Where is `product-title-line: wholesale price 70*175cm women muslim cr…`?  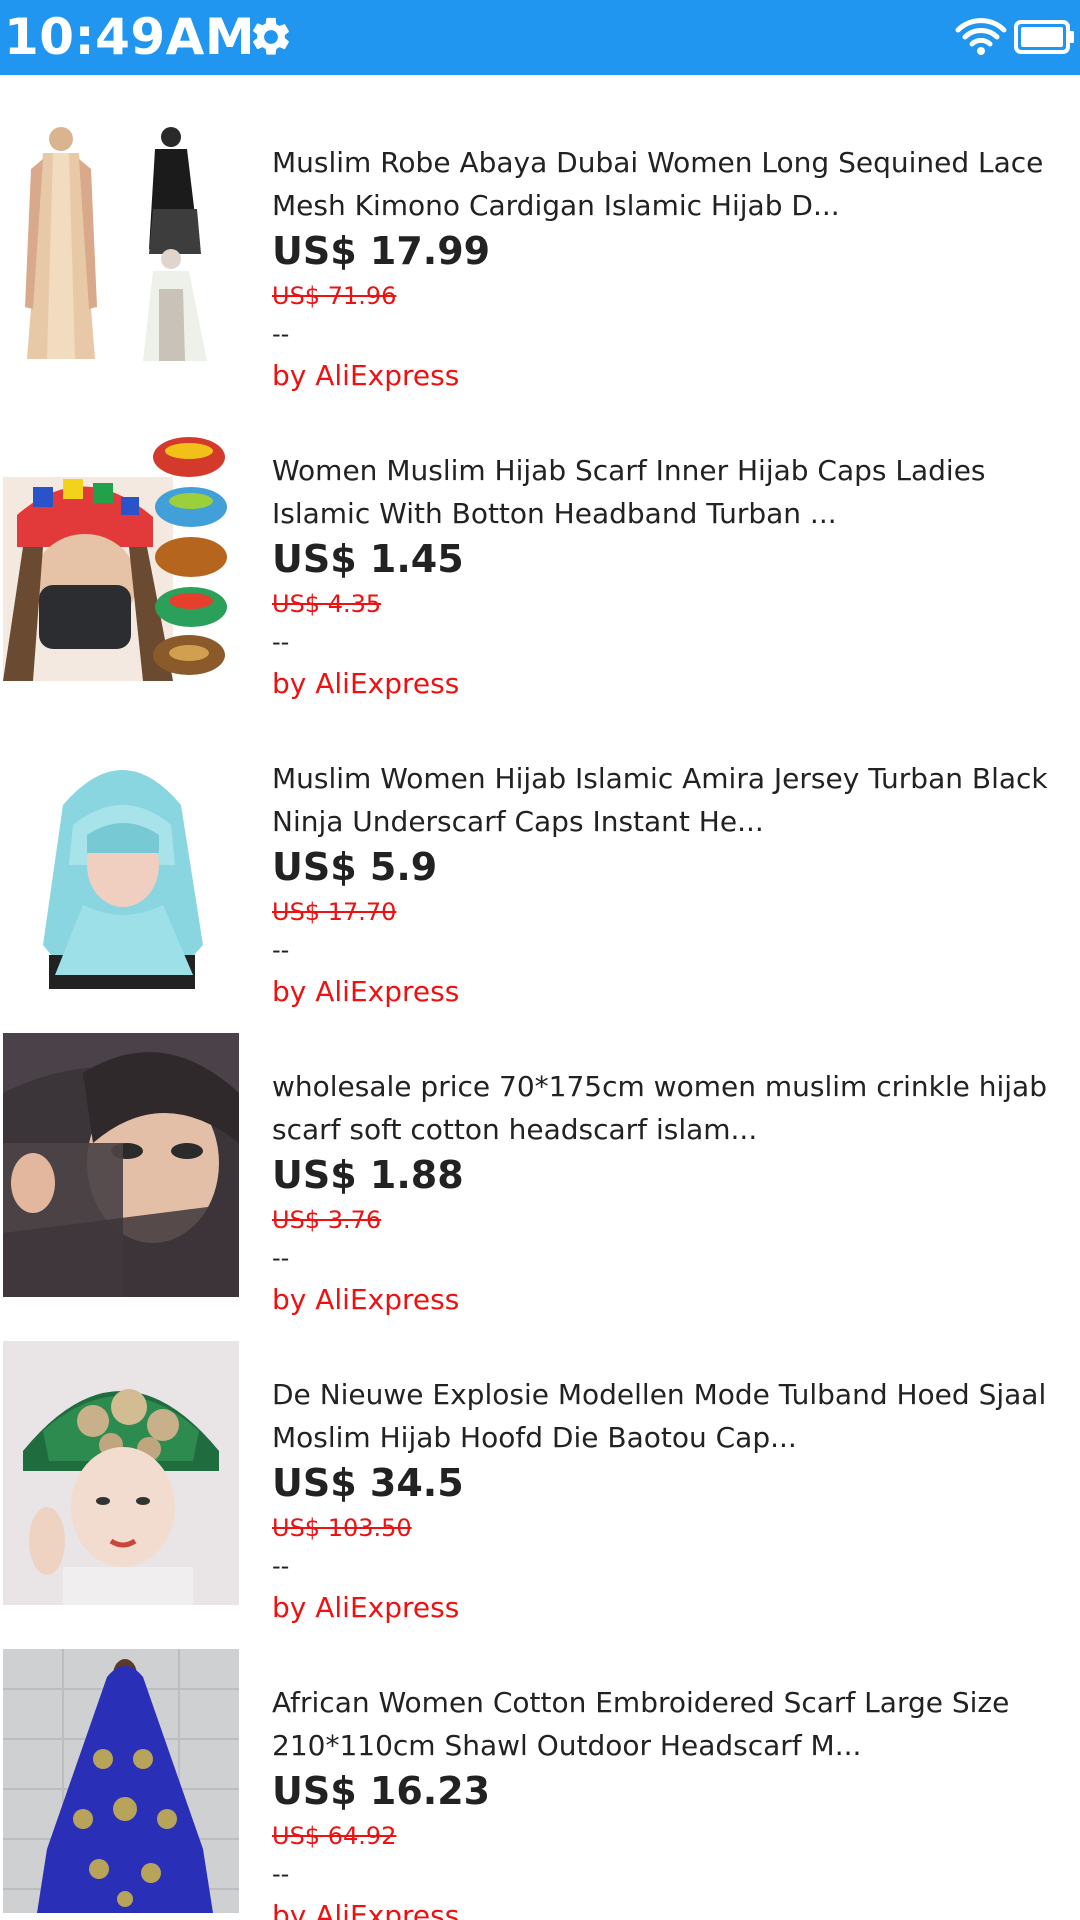 product-title-line: wholesale price 70*175cm women muslim cr… is located at coordinates (659, 1086).